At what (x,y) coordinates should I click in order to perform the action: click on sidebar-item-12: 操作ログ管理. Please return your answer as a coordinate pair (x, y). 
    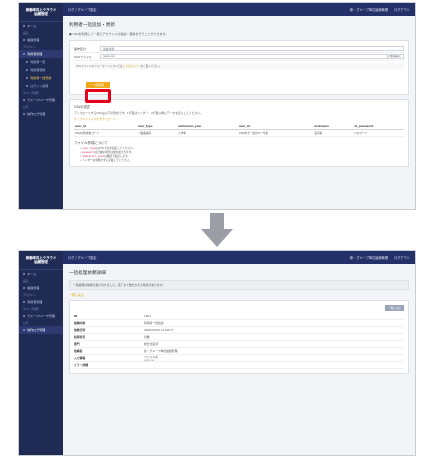
    Looking at the image, I should click on (41, 114).